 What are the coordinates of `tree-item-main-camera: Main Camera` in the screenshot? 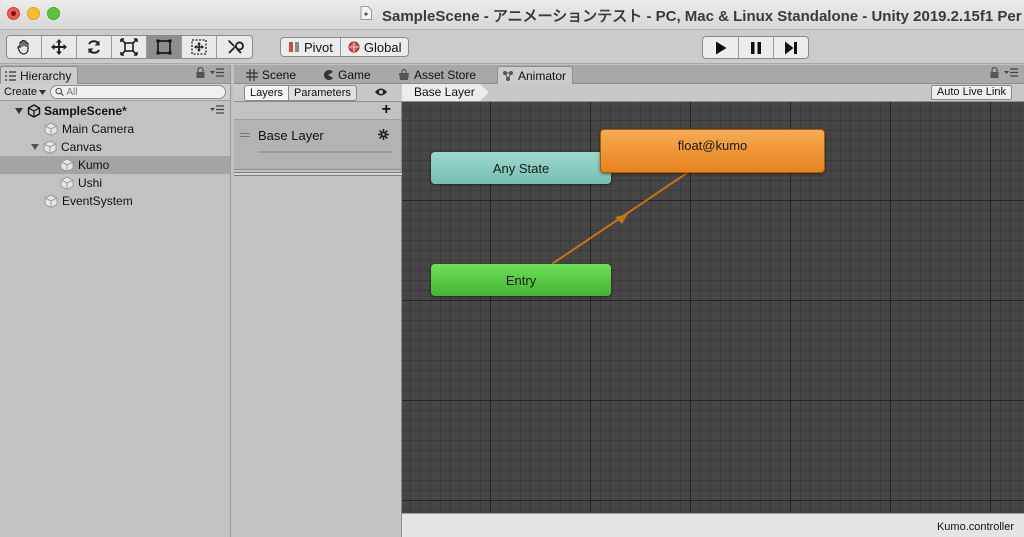 It's located at (115, 129).